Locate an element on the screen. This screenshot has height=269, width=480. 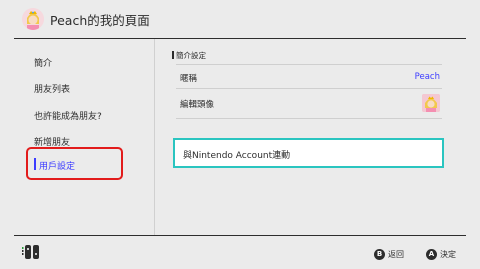
nickname-value: Peach is located at coordinates (427, 77).